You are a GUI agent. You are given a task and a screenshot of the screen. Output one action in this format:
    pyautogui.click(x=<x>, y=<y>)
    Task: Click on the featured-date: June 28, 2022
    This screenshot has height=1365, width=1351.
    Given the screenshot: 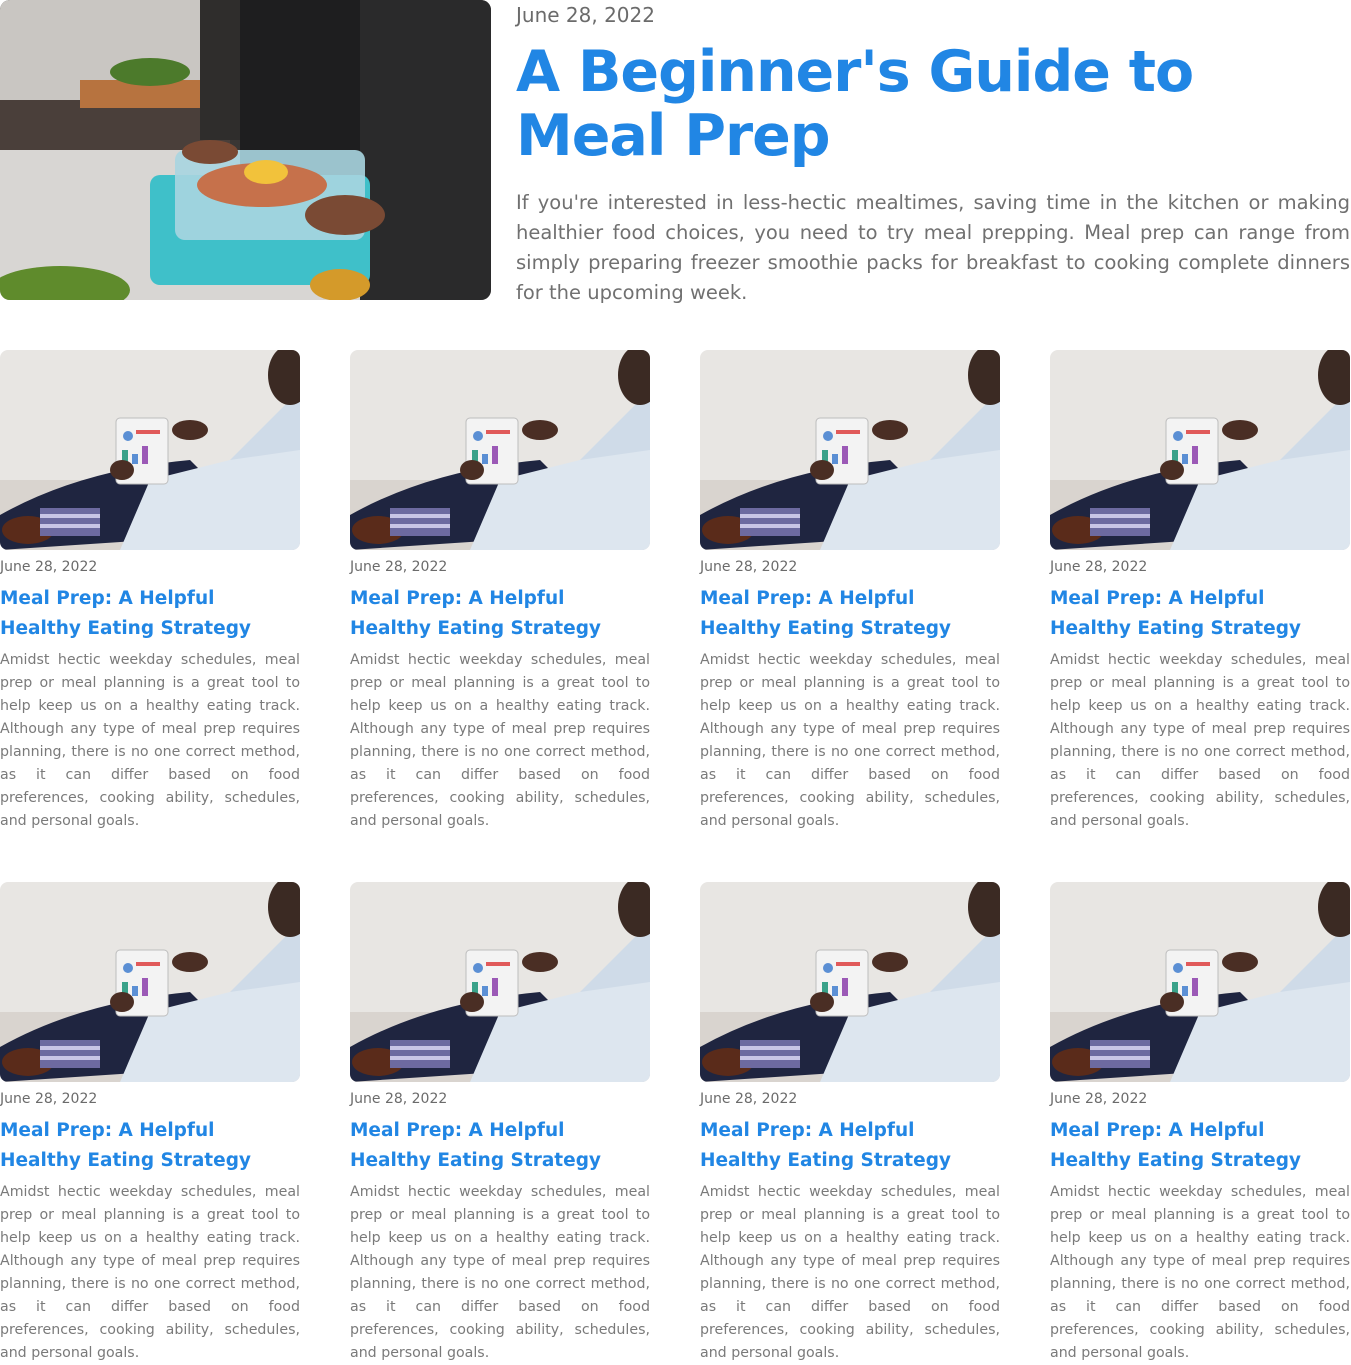 What is the action you would take?
    pyautogui.click(x=585, y=15)
    